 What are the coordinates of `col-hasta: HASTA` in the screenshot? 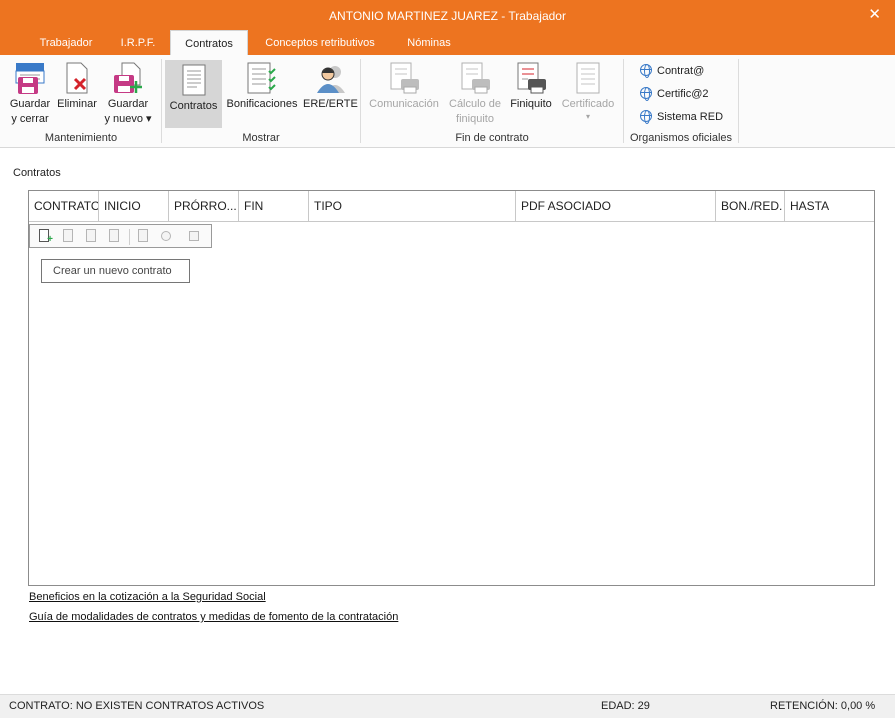 It's located at (829, 206).